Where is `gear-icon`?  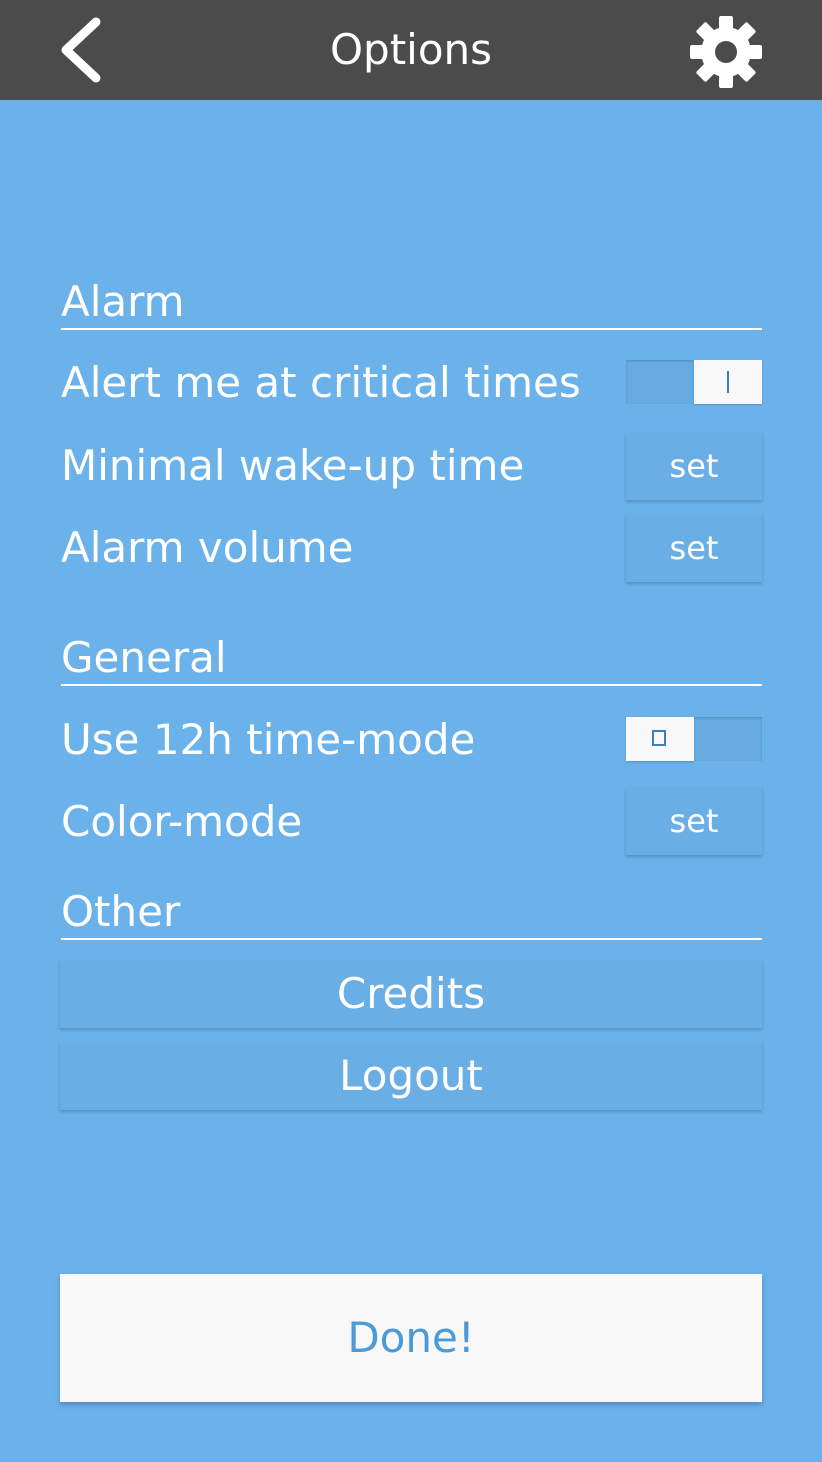
gear-icon is located at coordinates (726, 52).